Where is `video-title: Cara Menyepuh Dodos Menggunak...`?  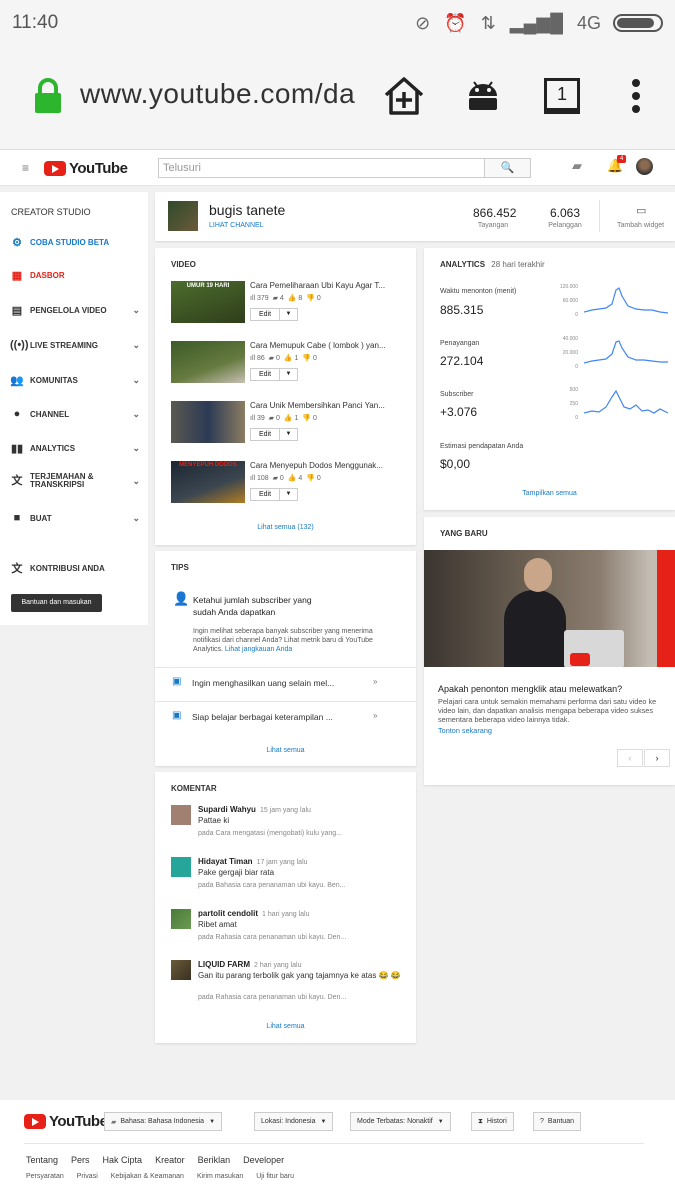 video-title: Cara Menyepuh Dodos Menggunak... is located at coordinates (320, 465).